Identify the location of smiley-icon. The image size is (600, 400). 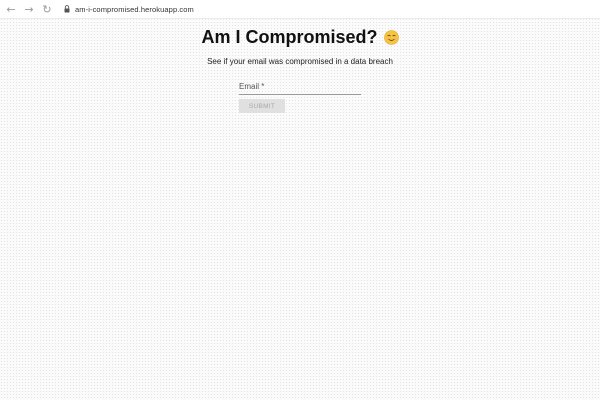
(391, 37).